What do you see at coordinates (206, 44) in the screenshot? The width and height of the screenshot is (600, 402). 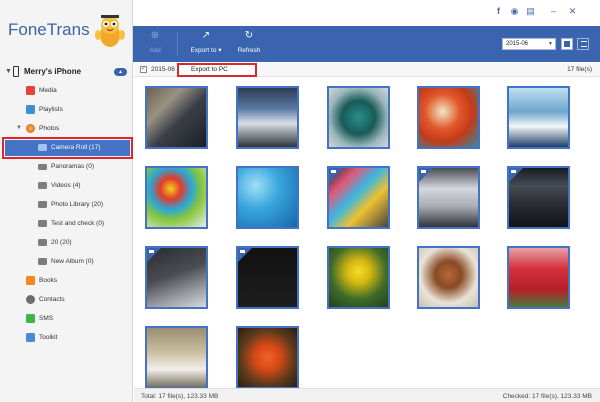 I see `export-to-button: ↗ Export to ▾` at bounding box center [206, 44].